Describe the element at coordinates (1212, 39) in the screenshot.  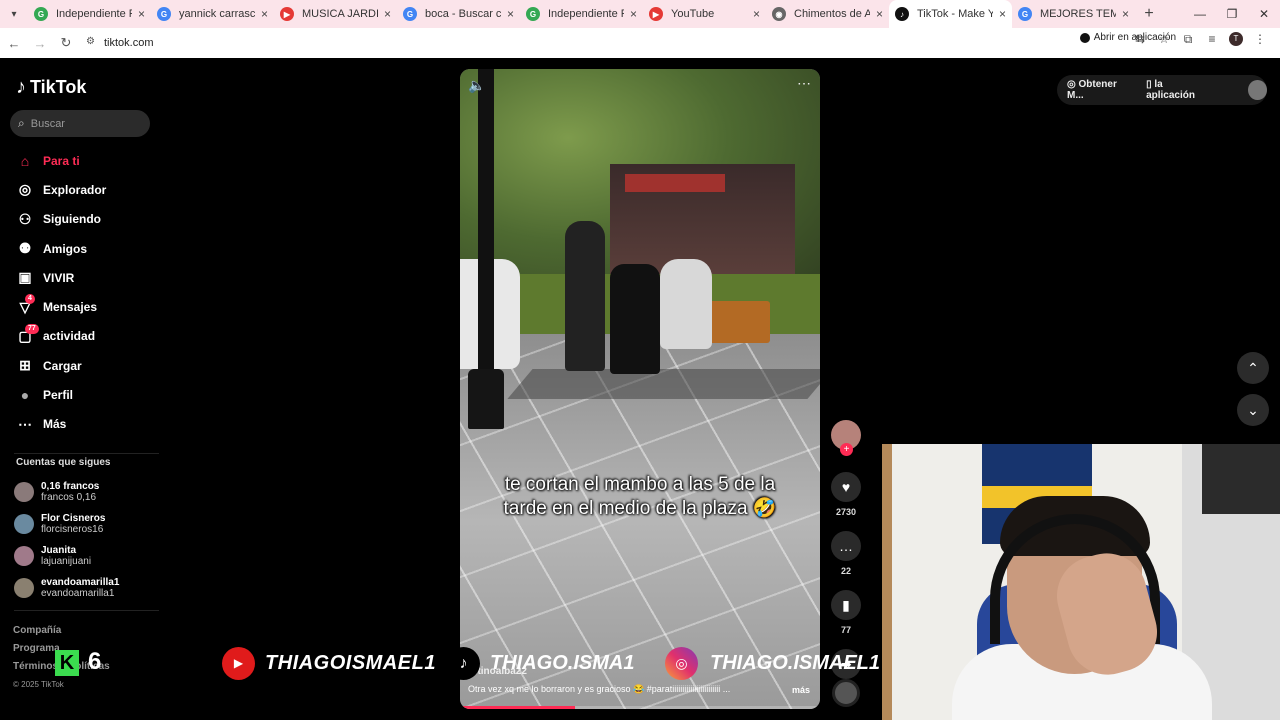
I see `media-icon: ≡` at that location.